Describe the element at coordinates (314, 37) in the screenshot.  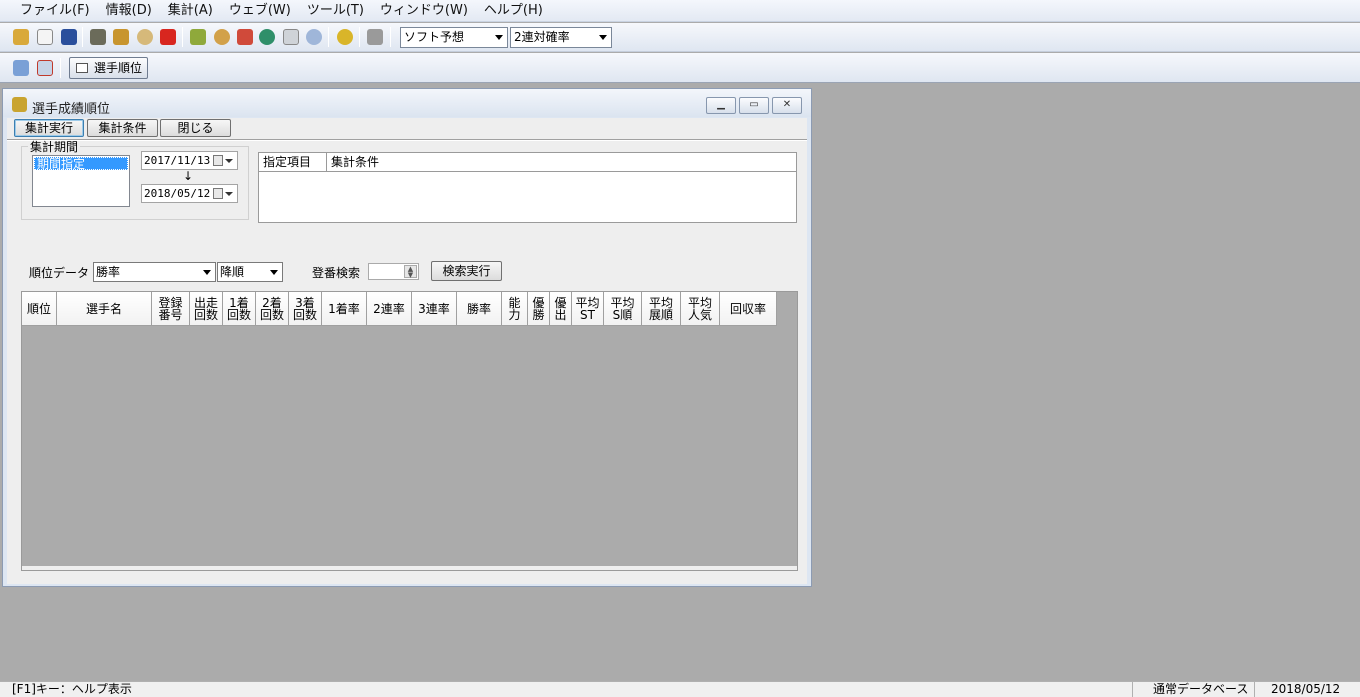
I see `search-icon` at that location.